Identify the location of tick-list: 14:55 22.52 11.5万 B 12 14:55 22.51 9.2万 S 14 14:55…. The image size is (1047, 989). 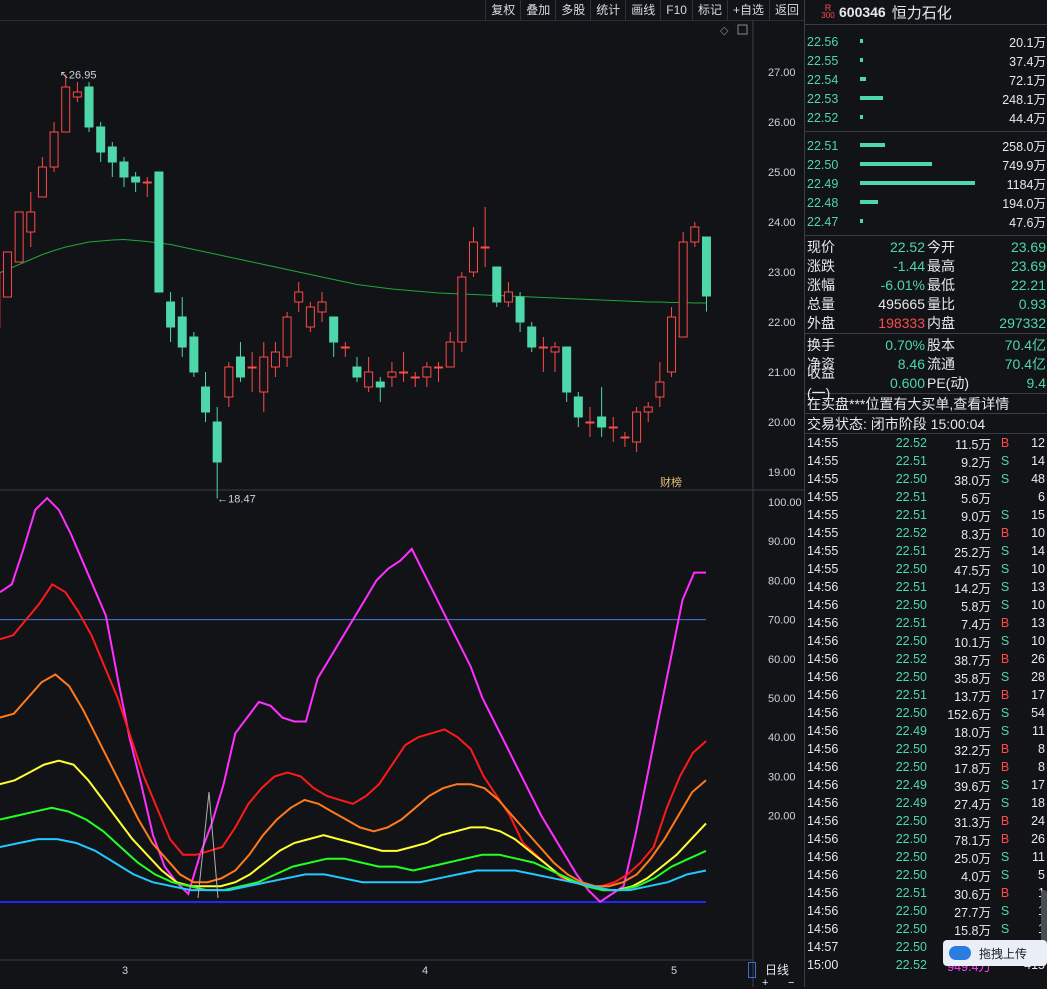
(926, 704).